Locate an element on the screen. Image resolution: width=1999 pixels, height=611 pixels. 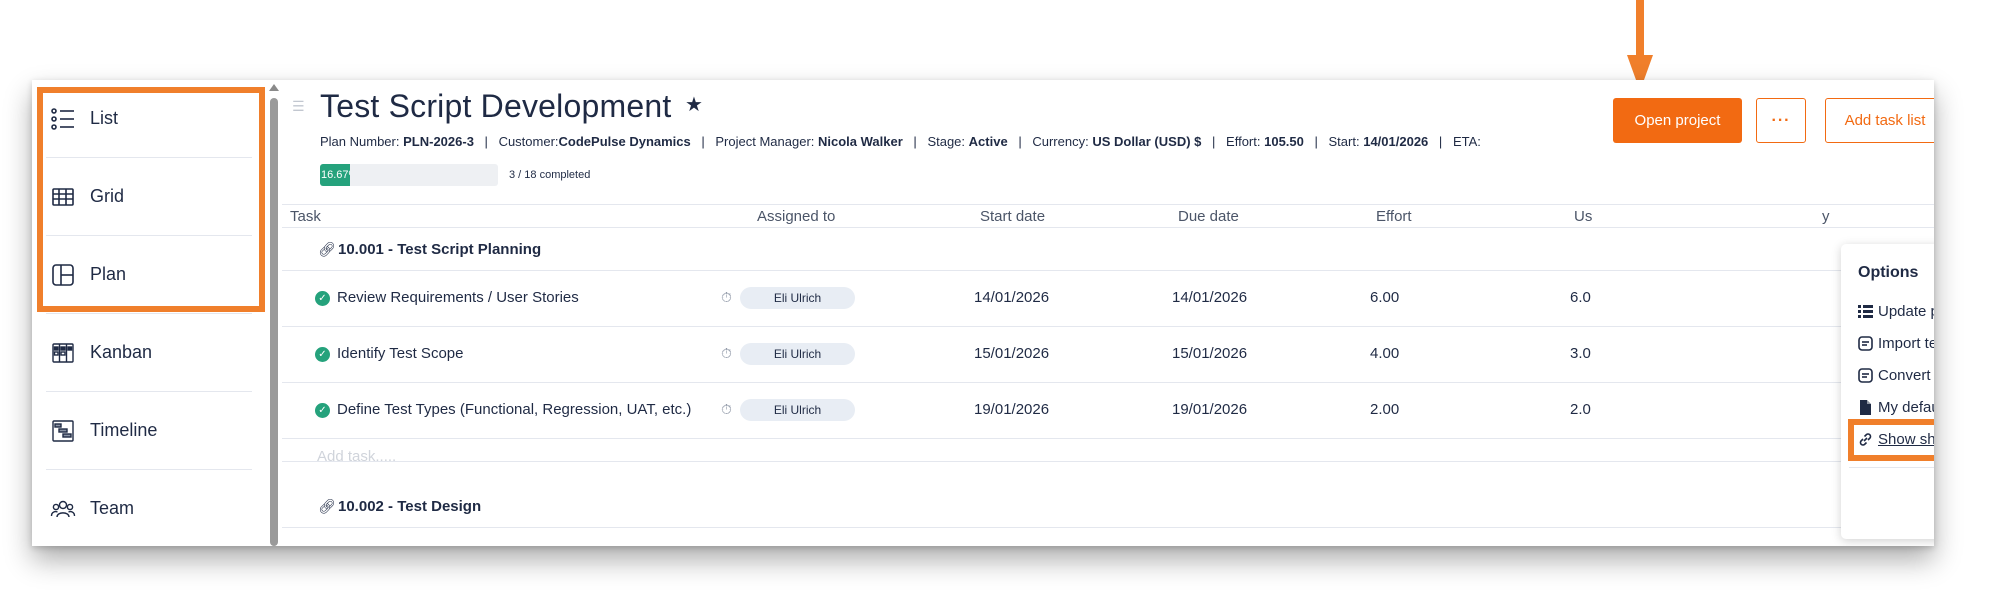
effort-cell: 6.00 is located at coordinates (1385, 297).